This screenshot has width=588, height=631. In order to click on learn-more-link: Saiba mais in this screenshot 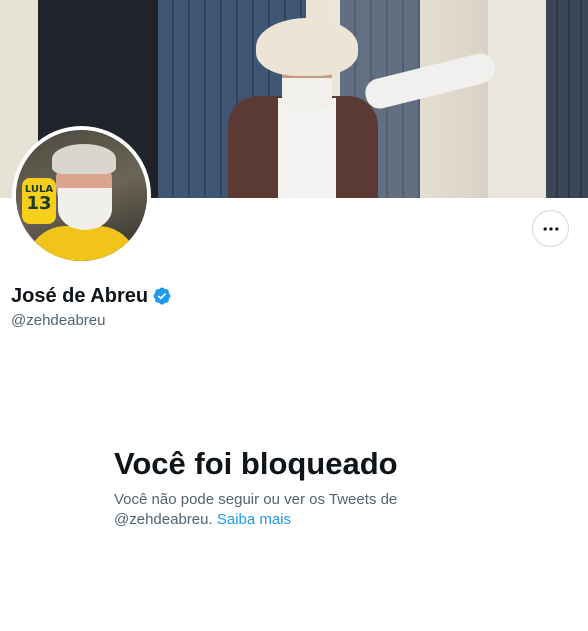, I will do `click(254, 519)`.